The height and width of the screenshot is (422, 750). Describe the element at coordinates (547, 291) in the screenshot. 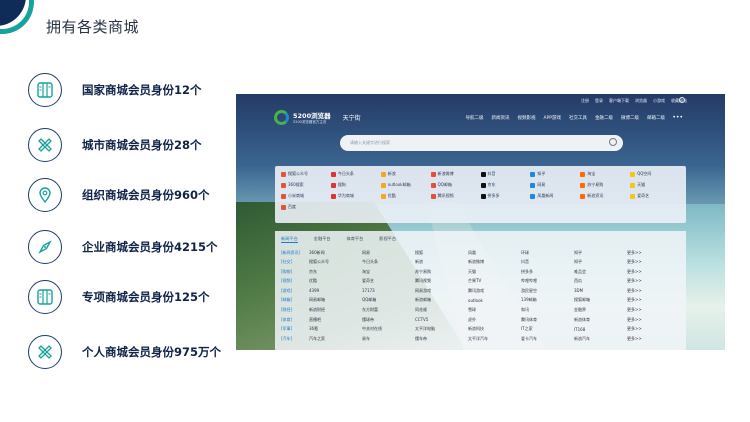

I see `category-link: 游民星空` at that location.